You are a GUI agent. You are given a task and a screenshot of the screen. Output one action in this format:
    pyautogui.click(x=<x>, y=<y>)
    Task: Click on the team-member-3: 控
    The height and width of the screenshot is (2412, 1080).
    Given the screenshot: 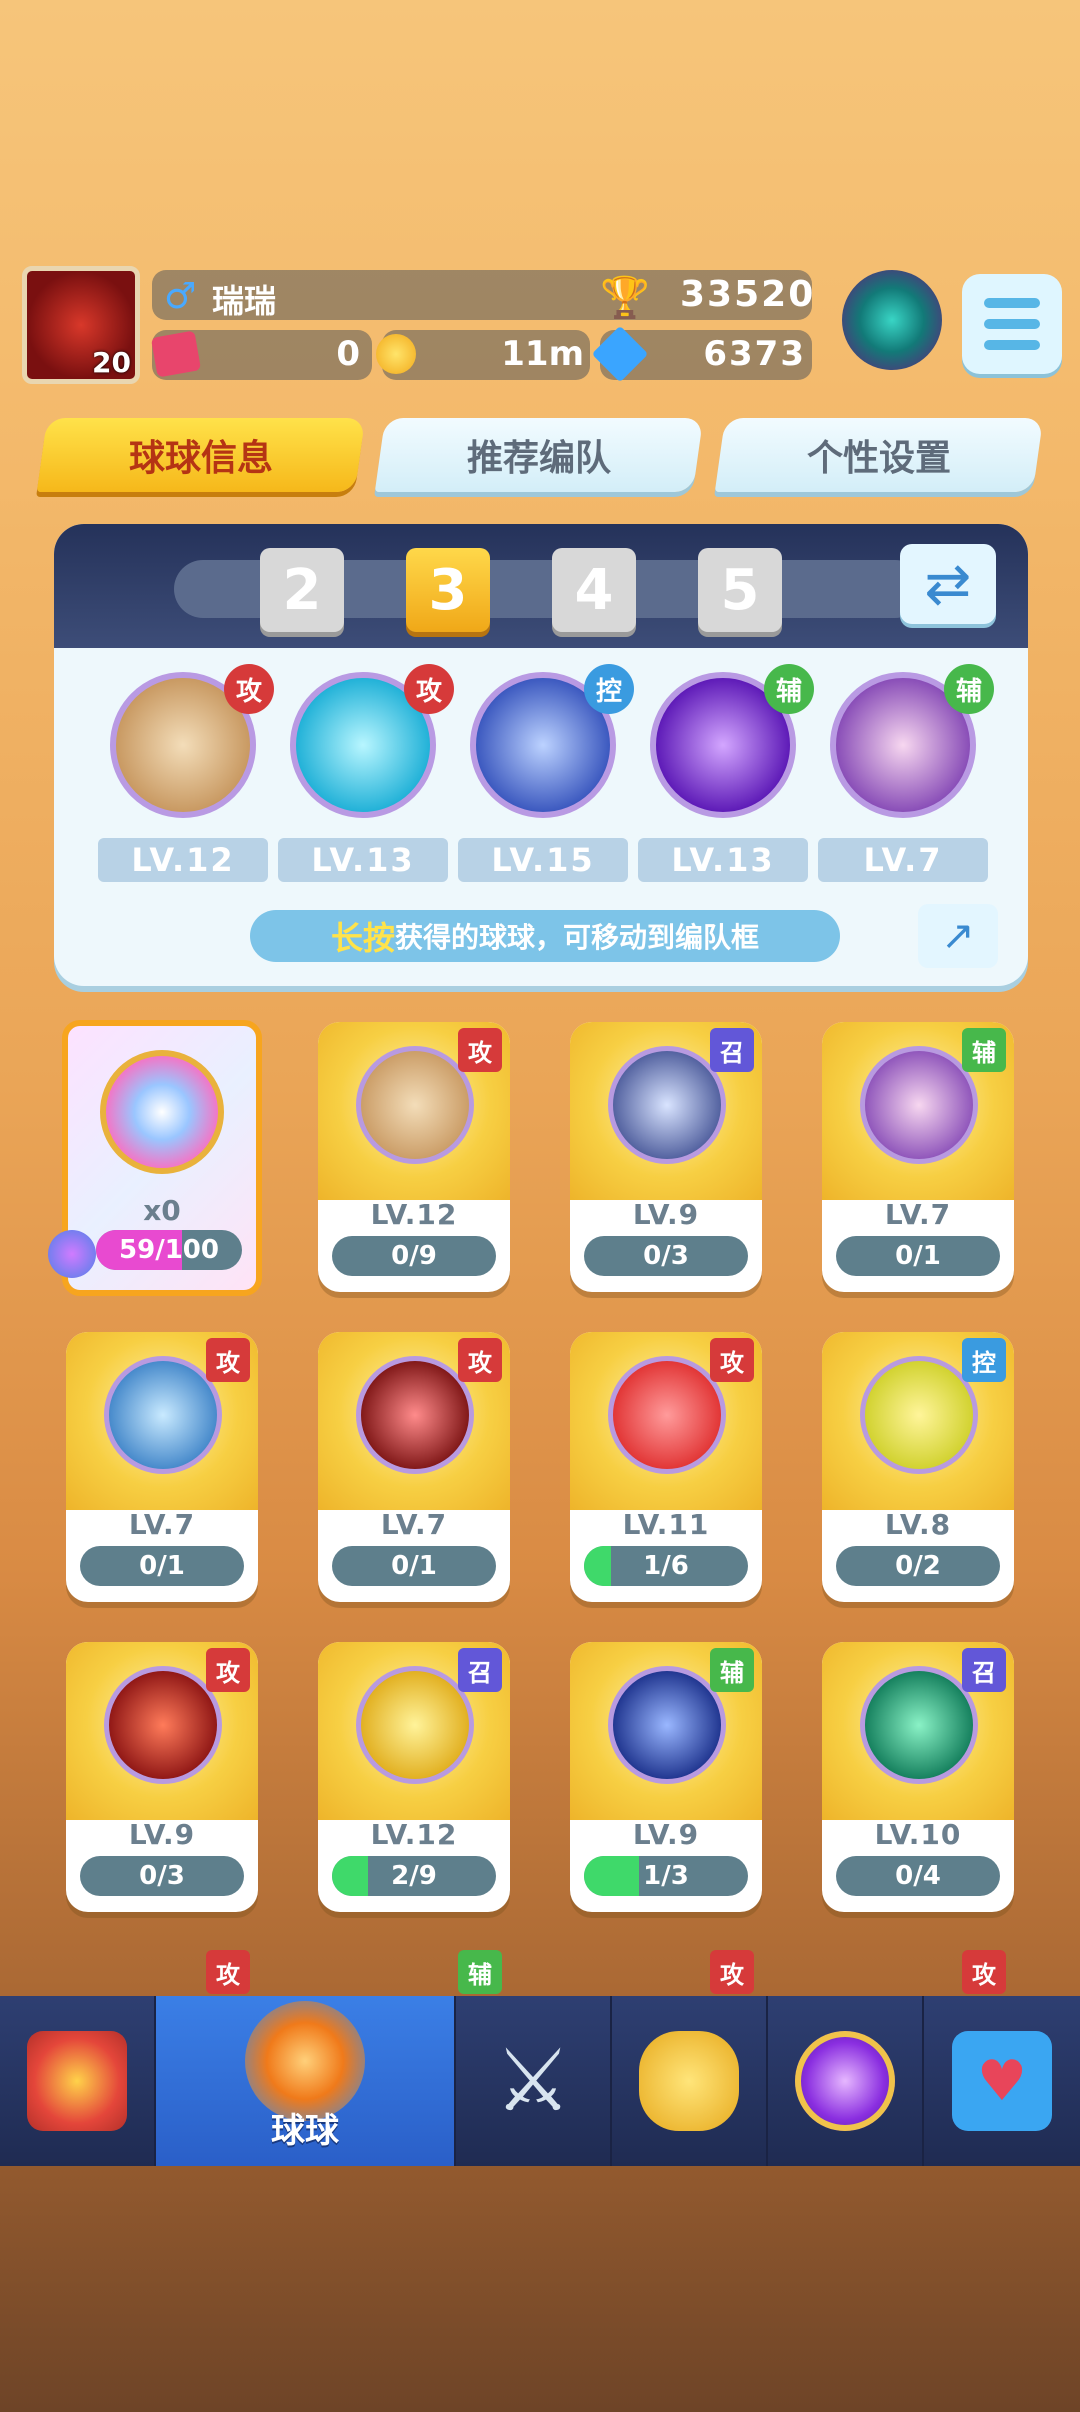 What is the action you would take?
    pyautogui.click(x=552, y=741)
    